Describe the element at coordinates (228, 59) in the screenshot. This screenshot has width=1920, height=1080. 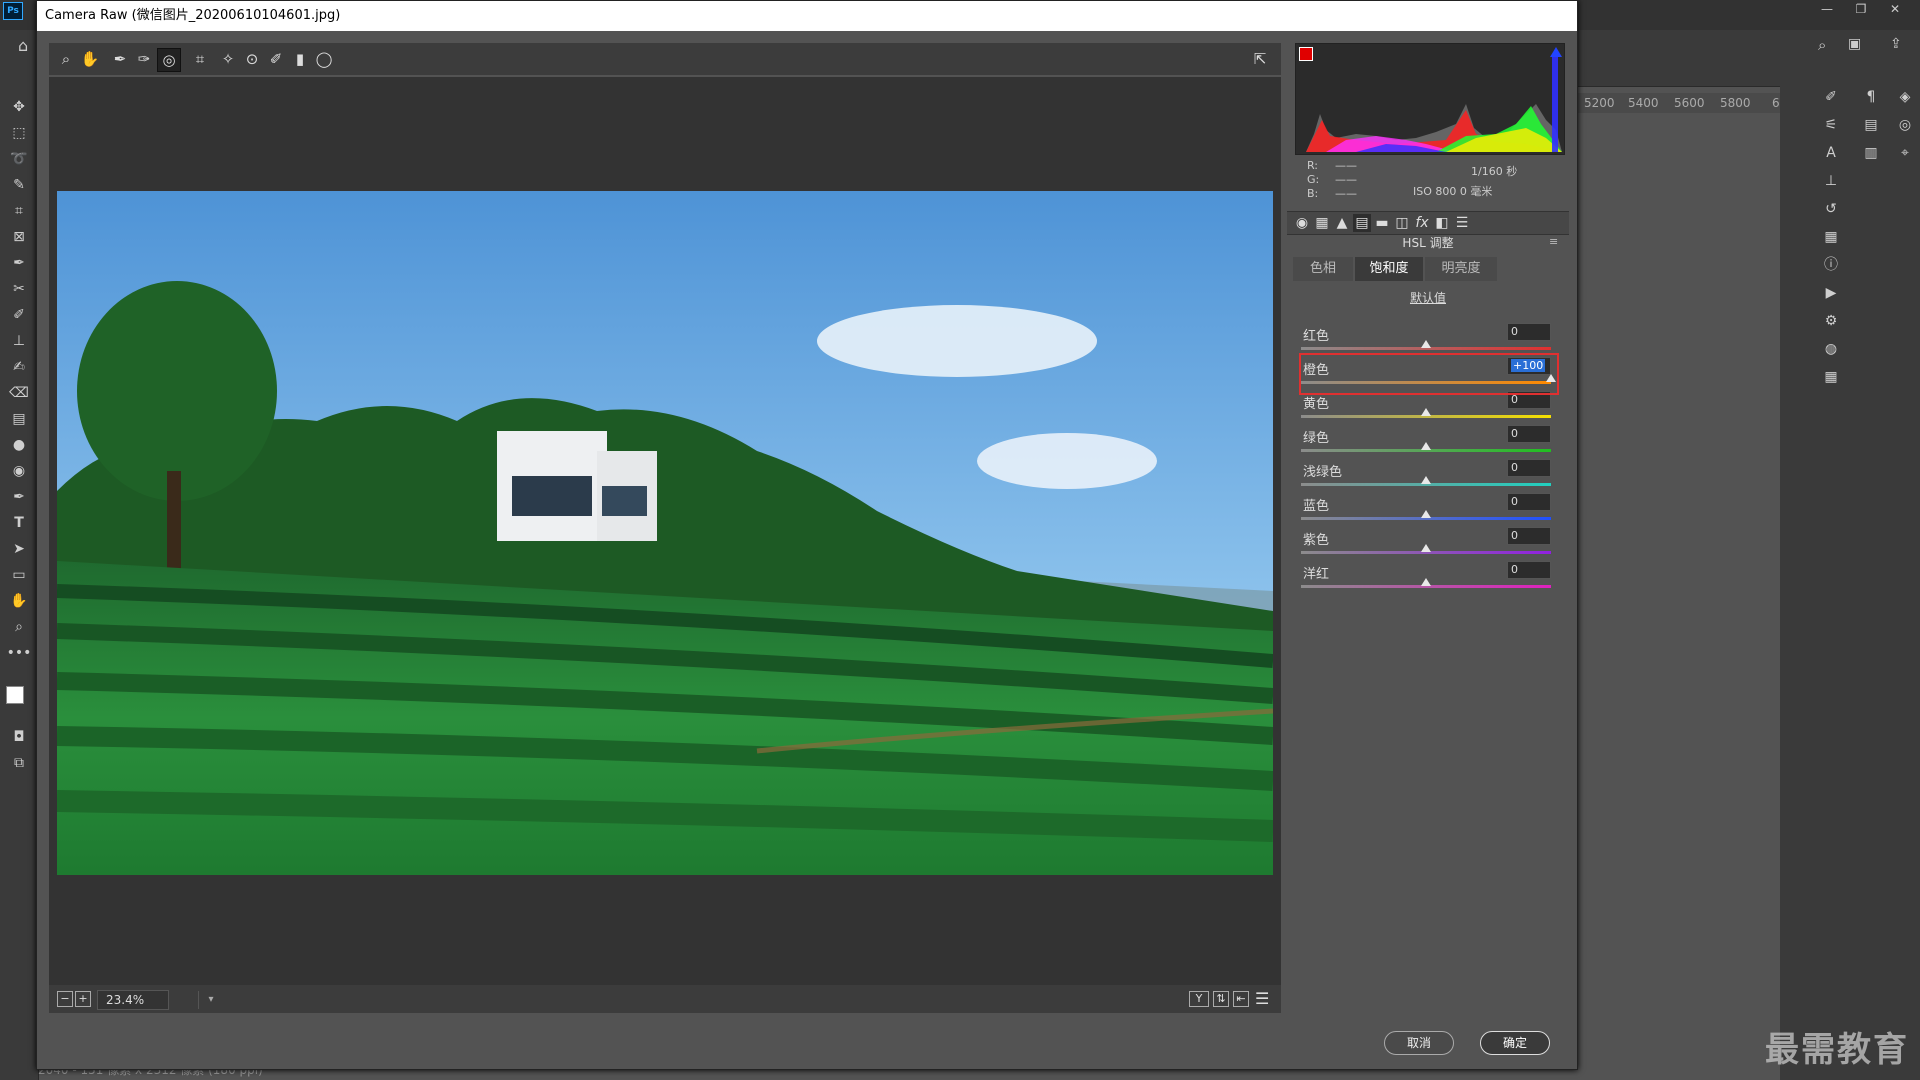
I see `spot-removal-icon: ✧` at that location.